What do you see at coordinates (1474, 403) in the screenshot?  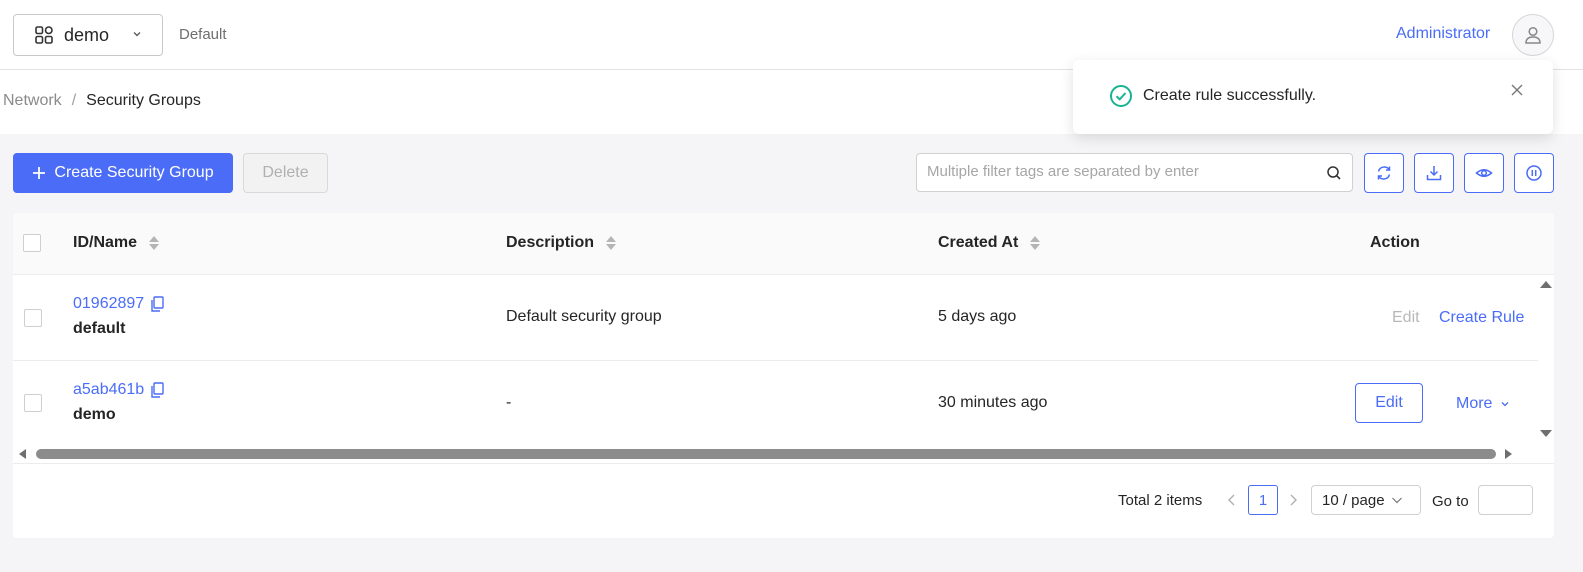 I see `more-label: More` at bounding box center [1474, 403].